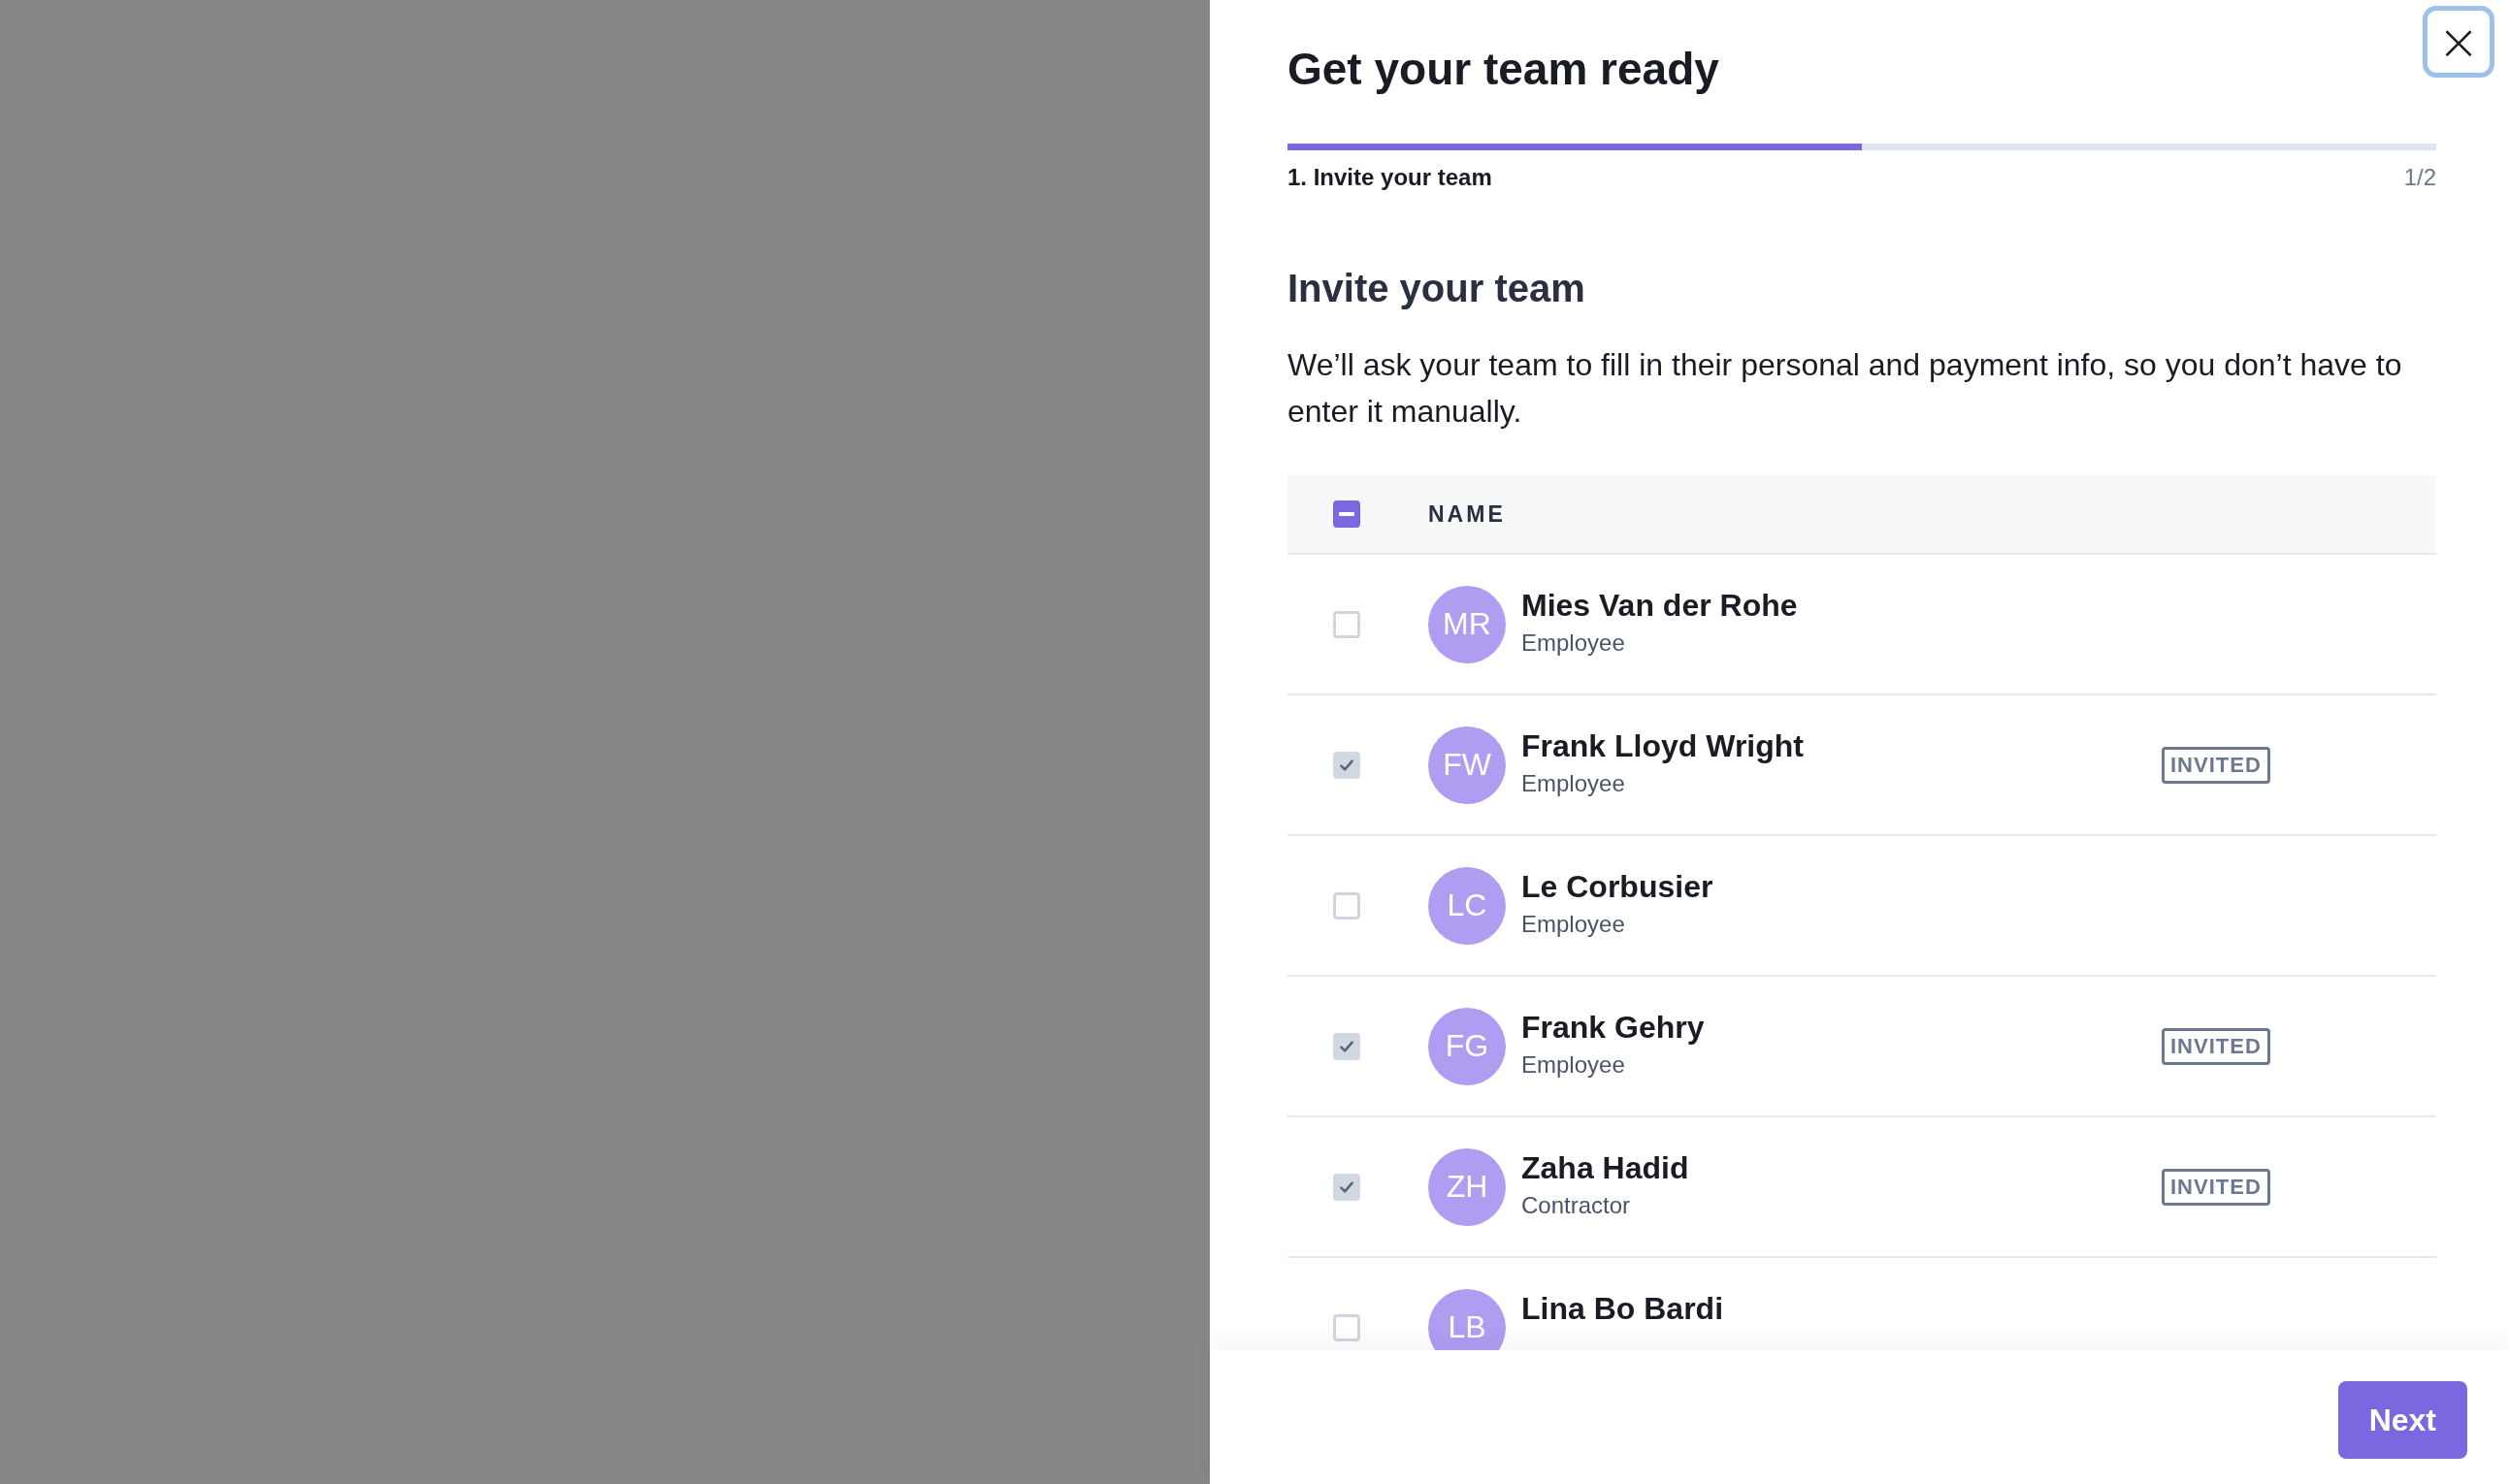 This screenshot has width=2509, height=1484. I want to click on step-label: 1. Invite your team, so click(1389, 178).